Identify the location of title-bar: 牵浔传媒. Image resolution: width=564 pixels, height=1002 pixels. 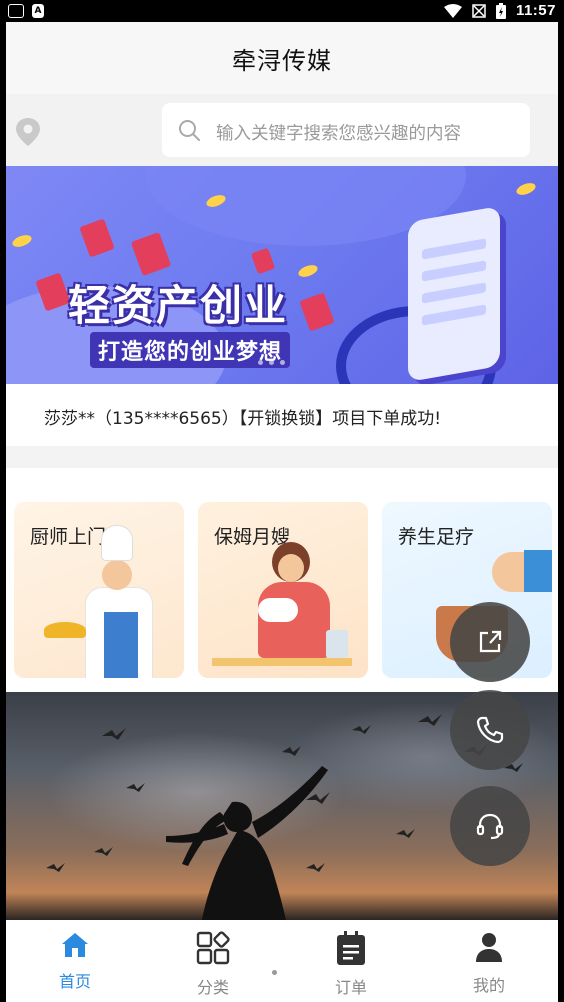
(282, 58).